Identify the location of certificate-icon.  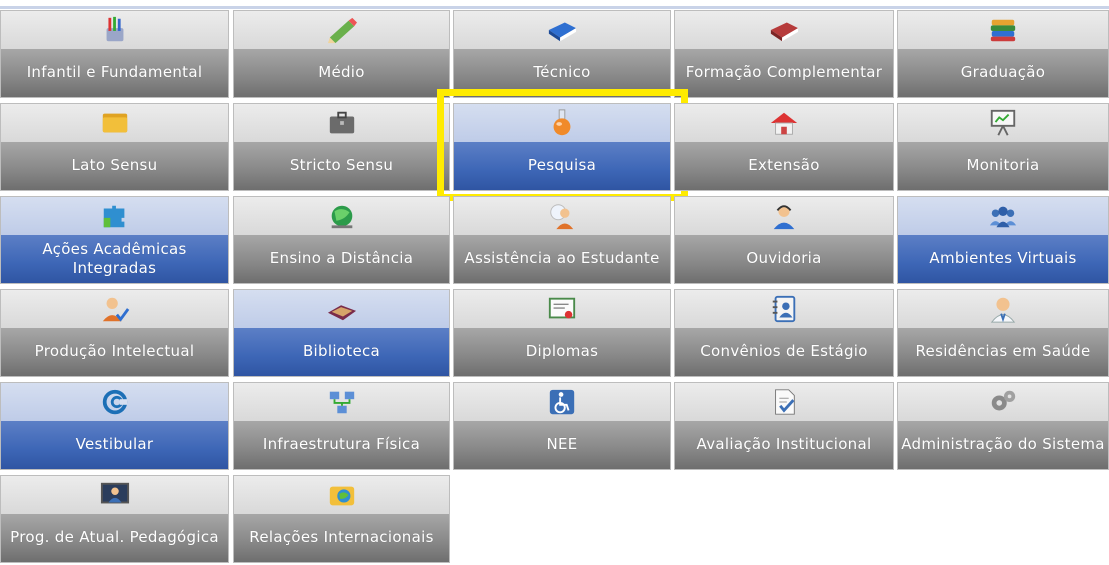
(562, 308).